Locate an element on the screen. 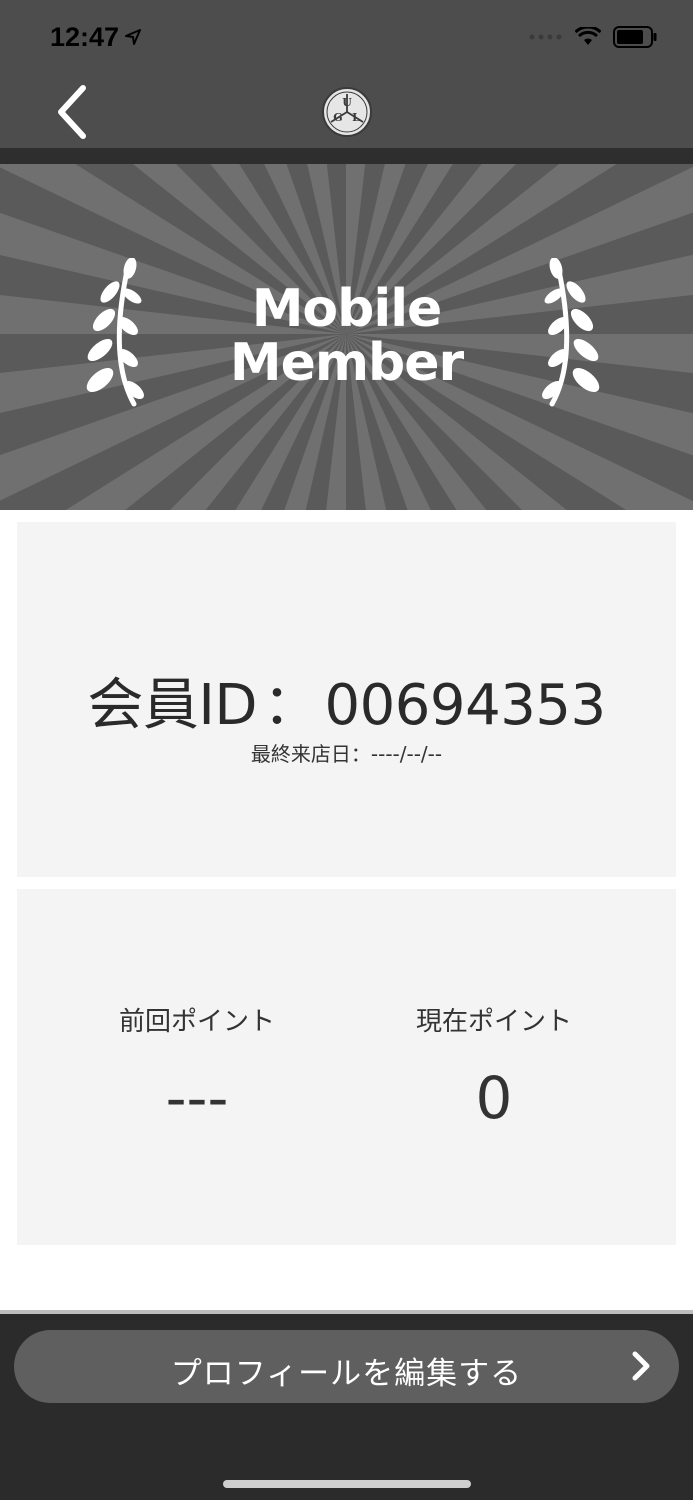  current-points: 現在ポイント 0 is located at coordinates (494, 1066).